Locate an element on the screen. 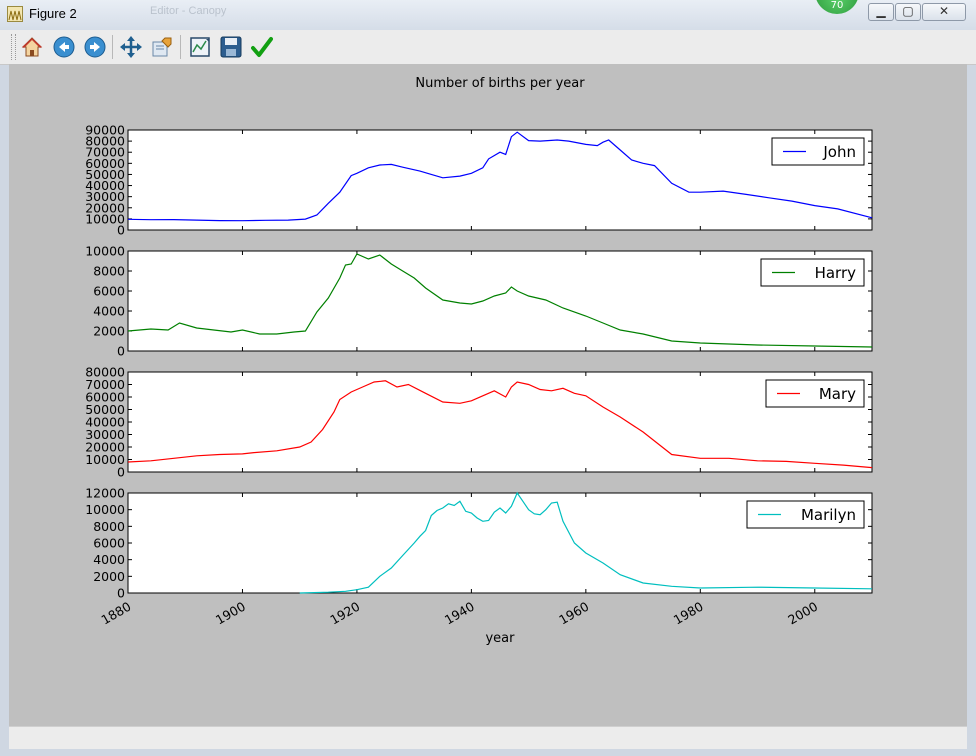 Image resolution: width=976 pixels, height=756 pixels. forward-icon is located at coordinates (95, 47).